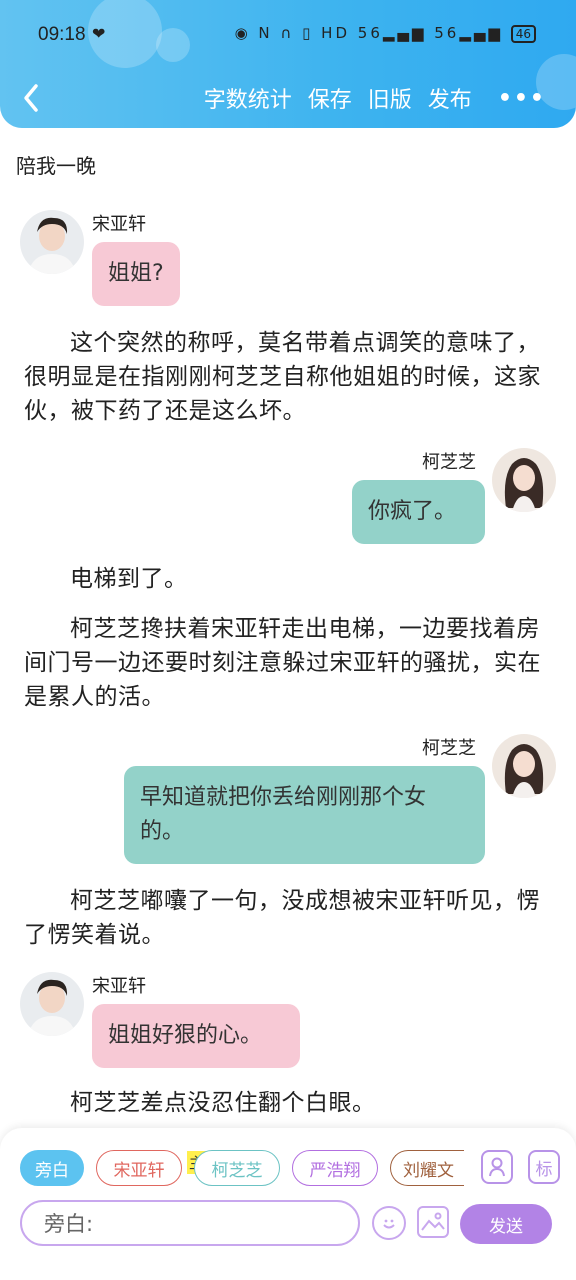  I want to click on role-chip-yan-haoxiang: 严浩翔, so click(335, 1168).